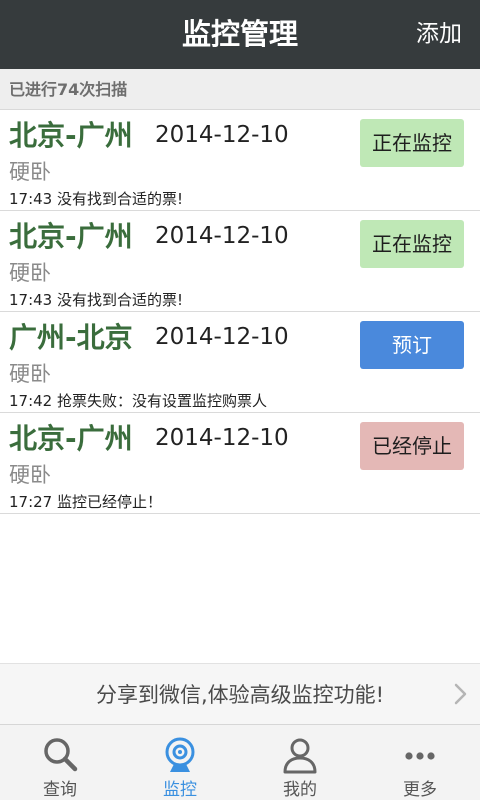 Image resolution: width=480 pixels, height=800 pixels. I want to click on tab-mine: 我的, so click(300, 762).